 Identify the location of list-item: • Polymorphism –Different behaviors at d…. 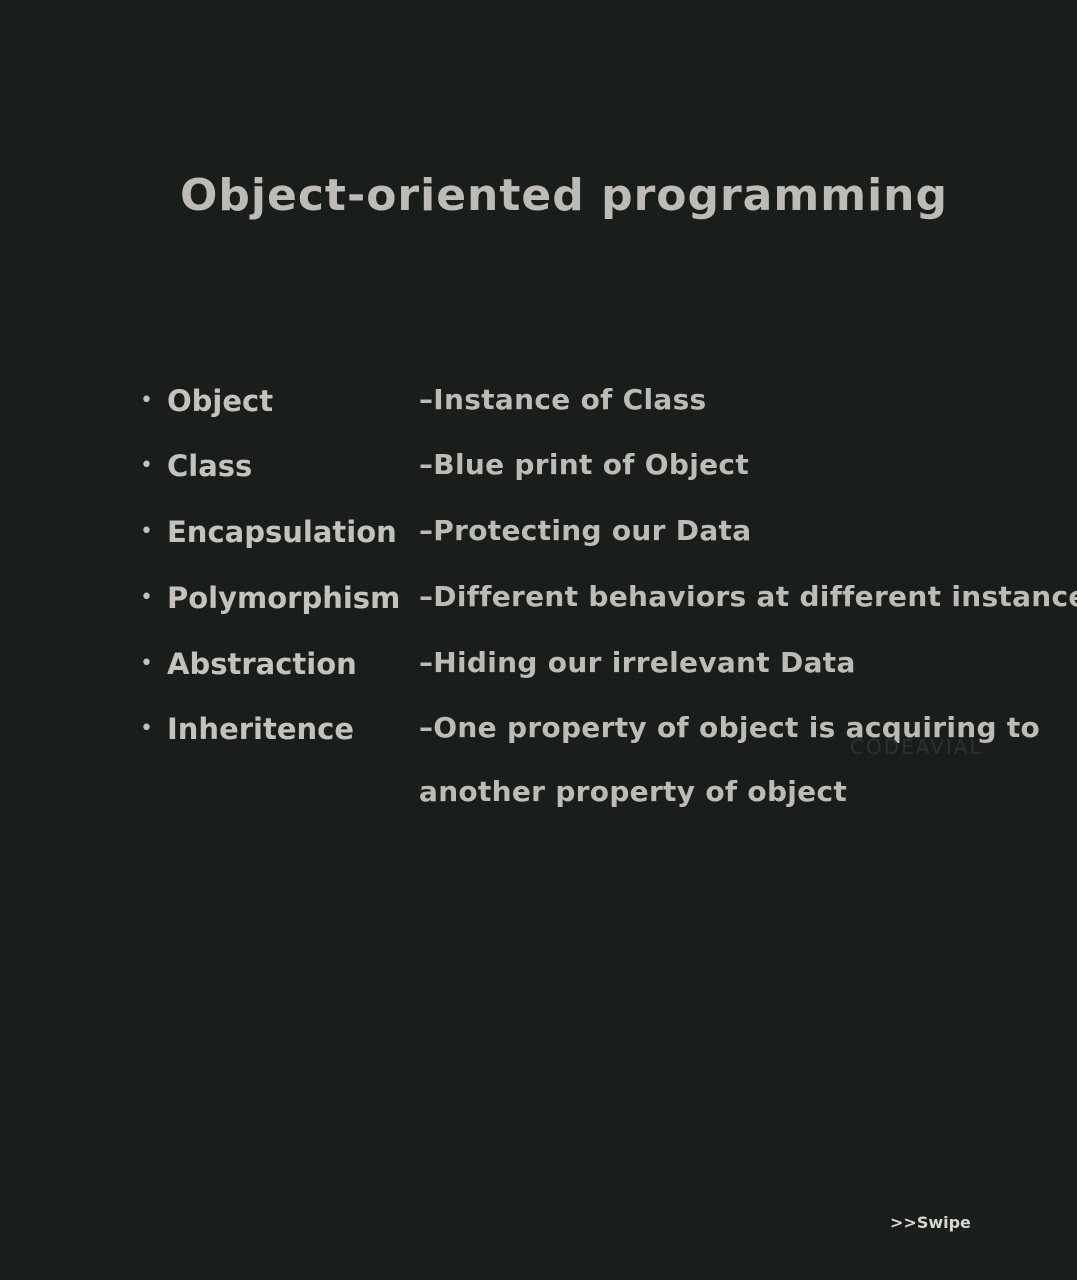
(608, 601).